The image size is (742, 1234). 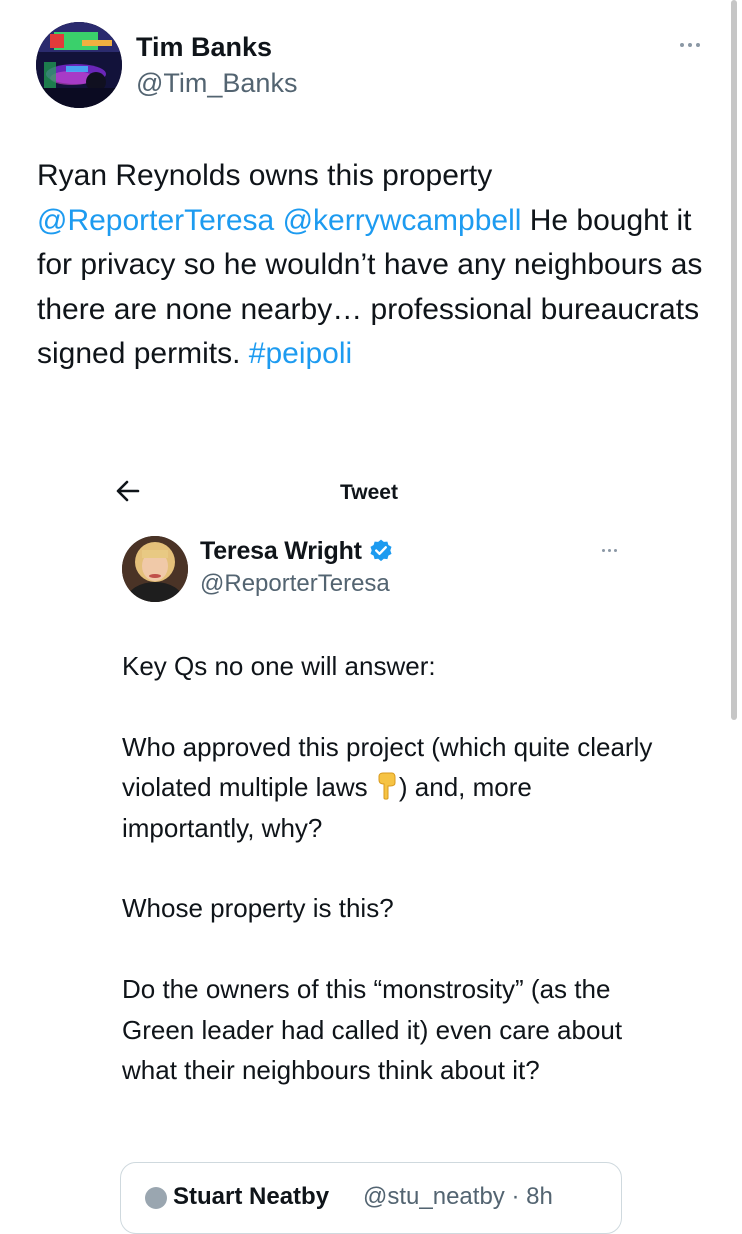 I want to click on embedded-paragraph: Whose property is this?, so click(x=258, y=908).